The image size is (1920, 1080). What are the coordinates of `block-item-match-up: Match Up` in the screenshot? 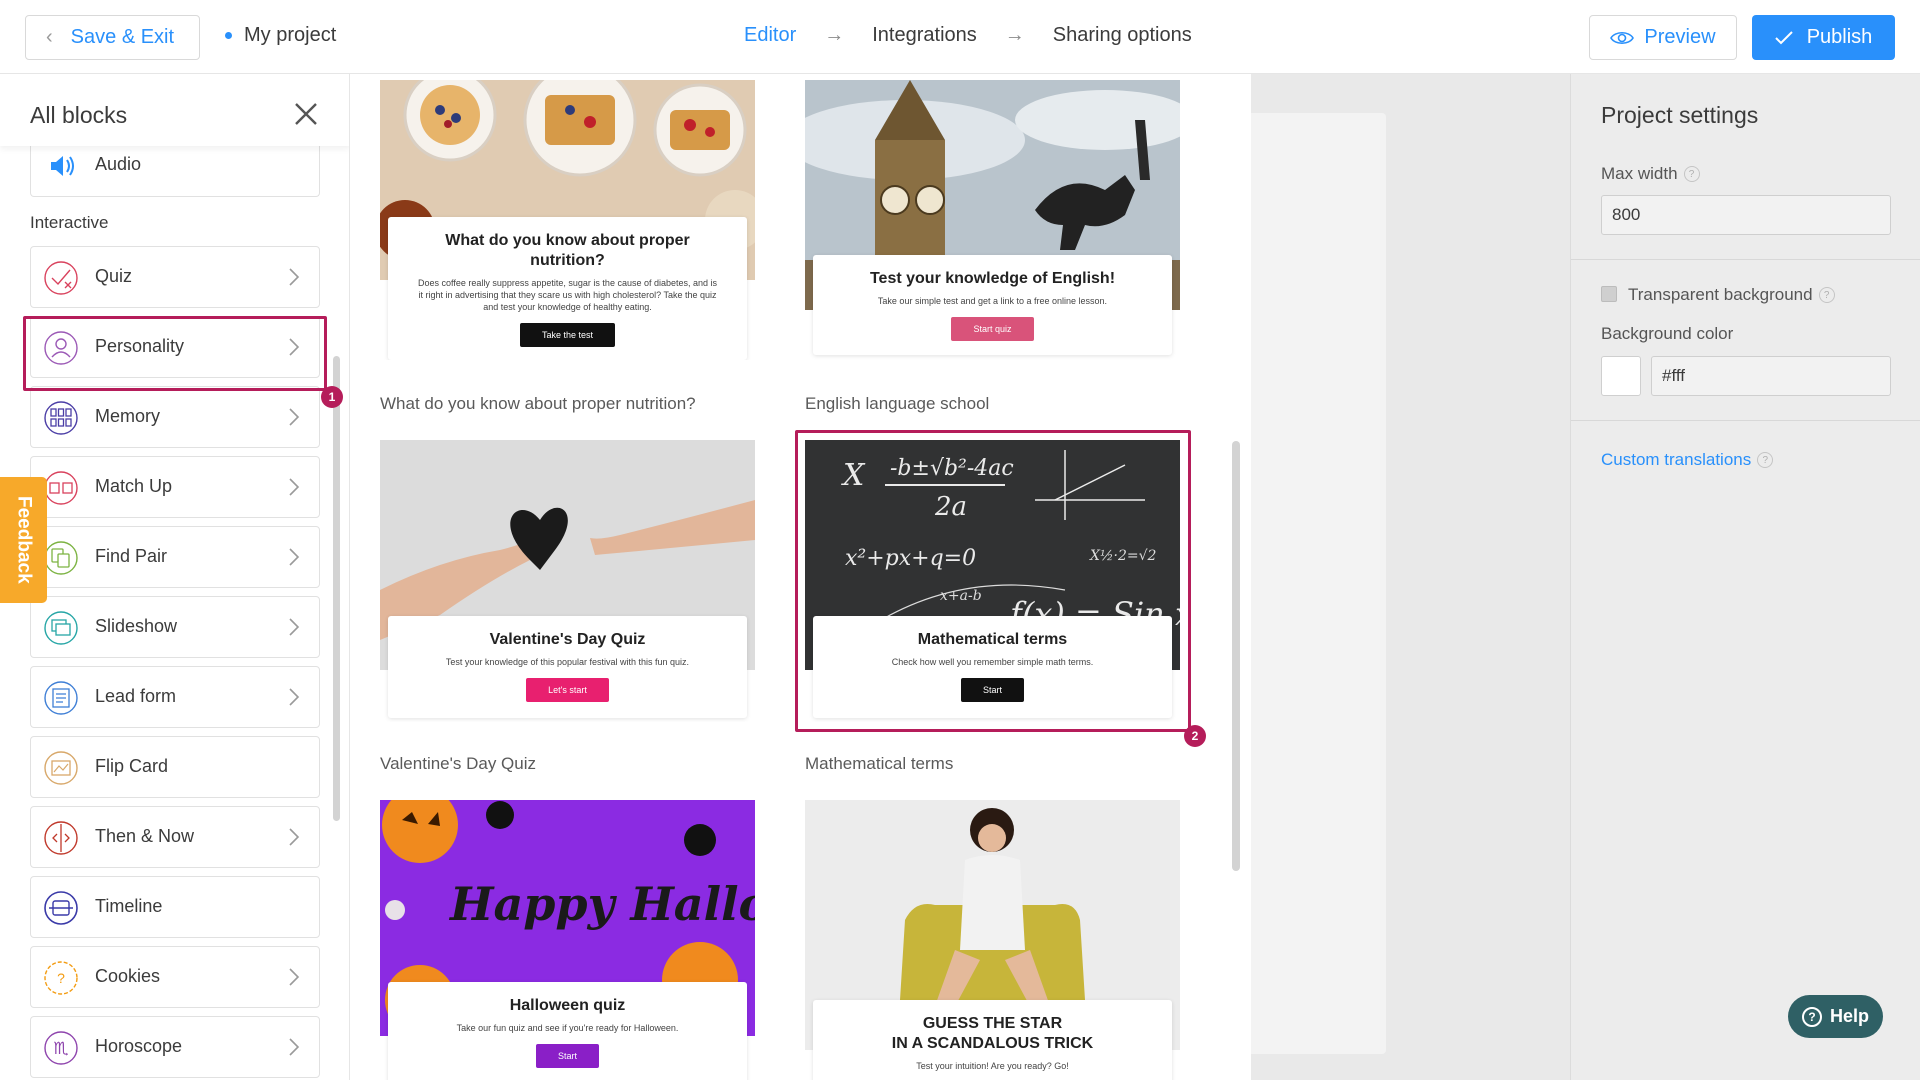 It's located at (175, 487).